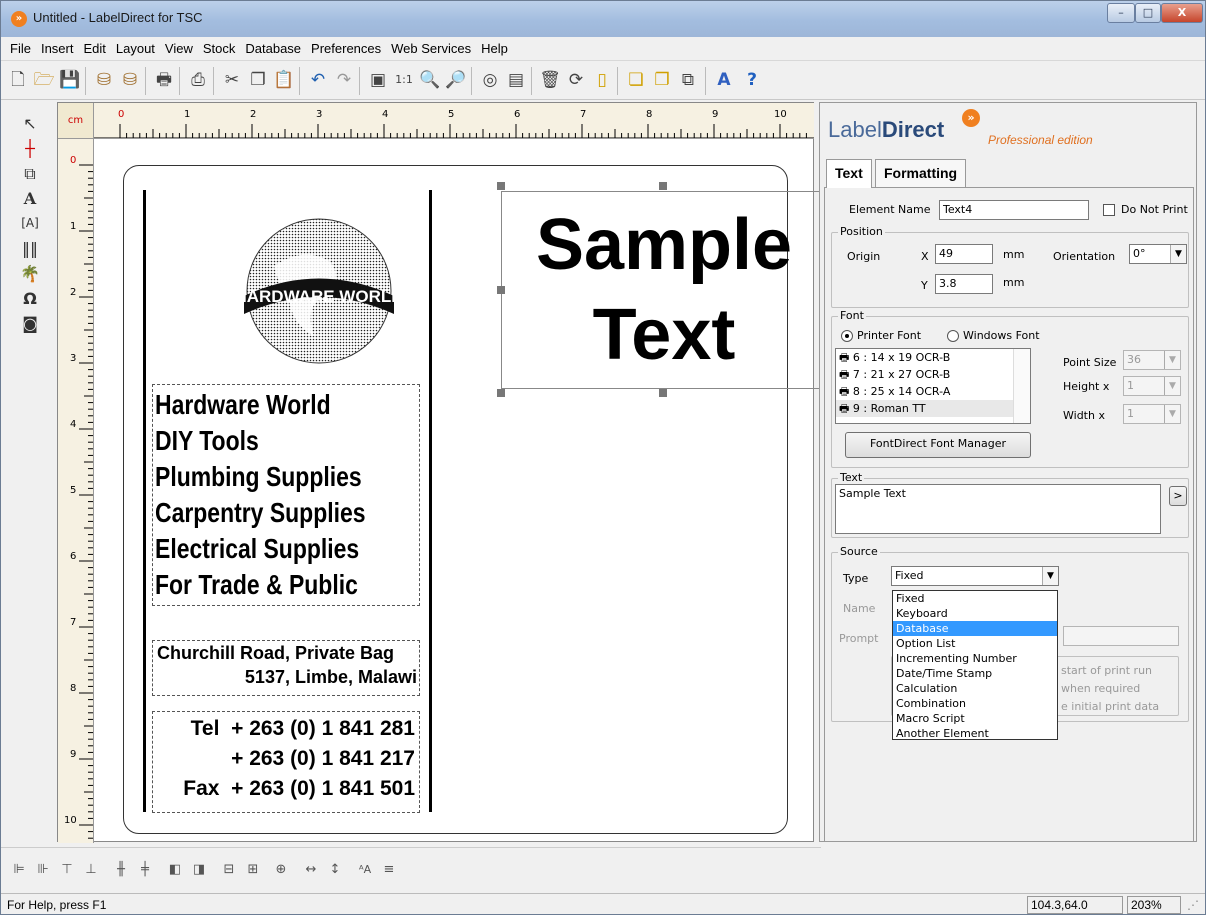 The width and height of the screenshot is (1206, 915). What do you see at coordinates (975, 613) in the screenshot?
I see `source-option: Keyboard` at bounding box center [975, 613].